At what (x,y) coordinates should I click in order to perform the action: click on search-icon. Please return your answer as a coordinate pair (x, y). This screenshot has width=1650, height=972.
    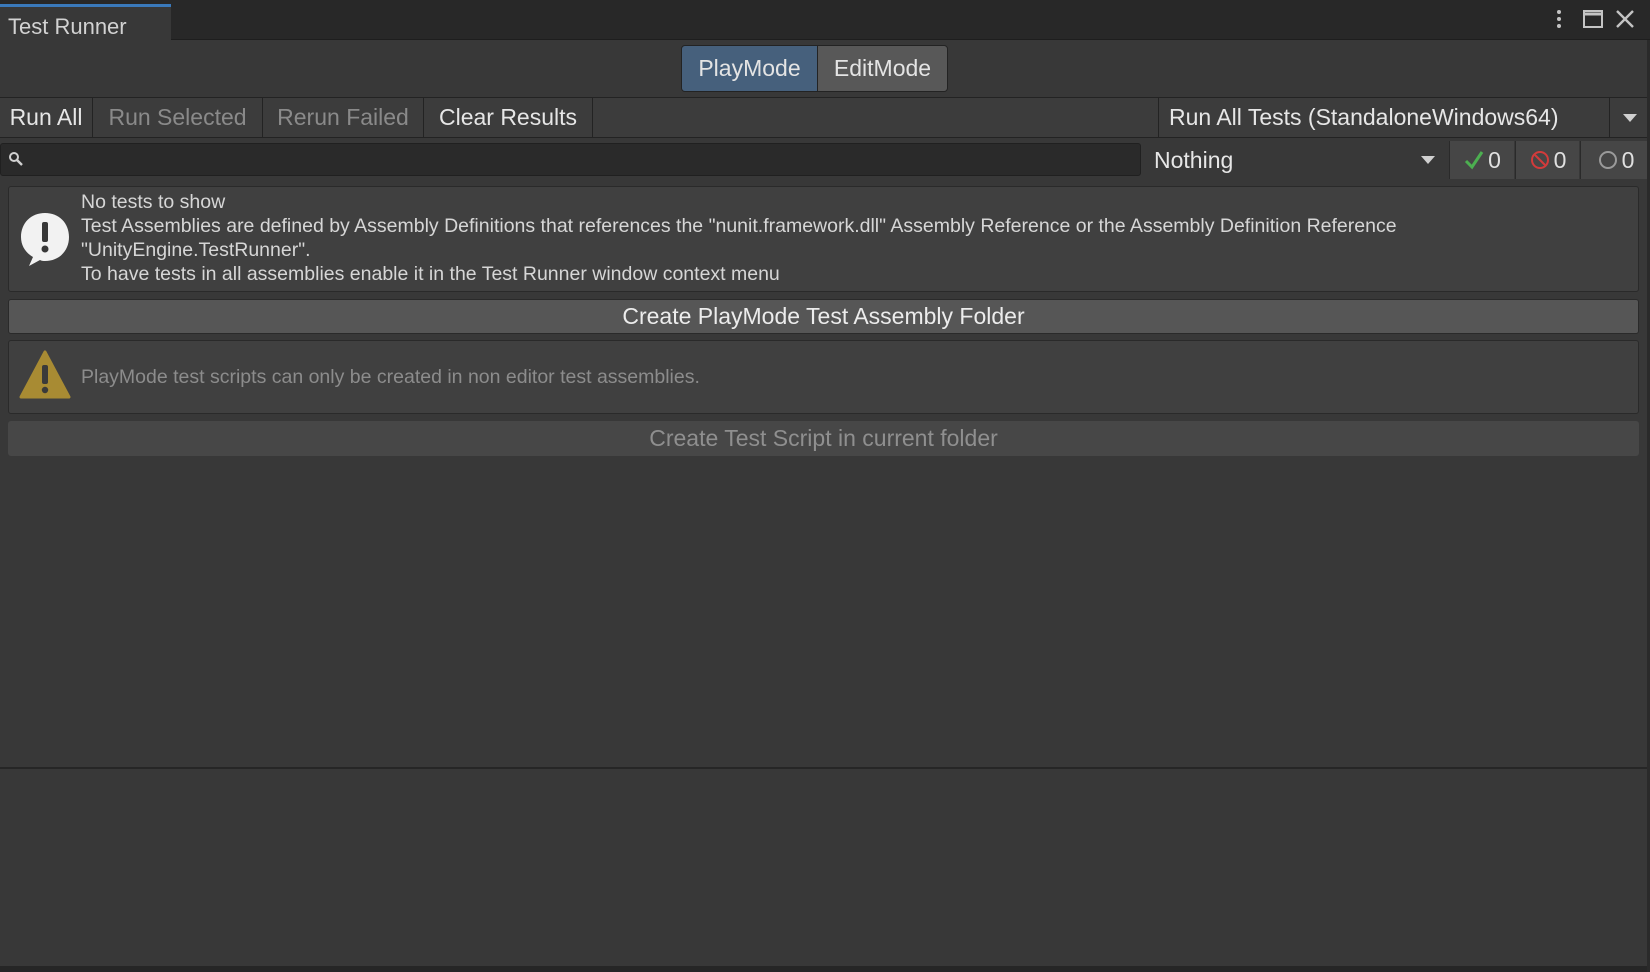
    Looking at the image, I should click on (16, 159).